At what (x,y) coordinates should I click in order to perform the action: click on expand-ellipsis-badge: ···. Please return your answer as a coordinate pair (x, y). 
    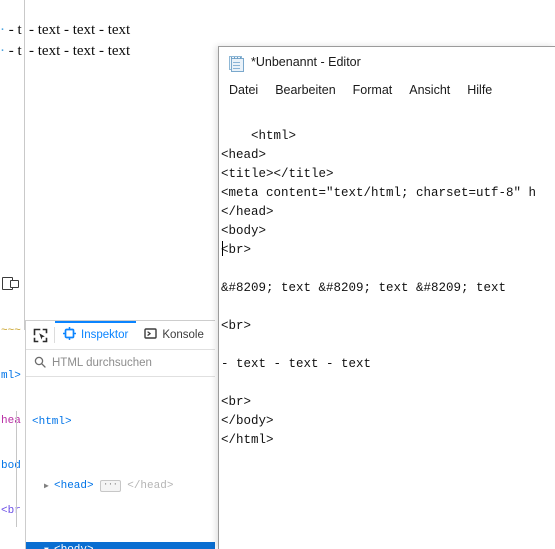
    Looking at the image, I should click on (110, 486).